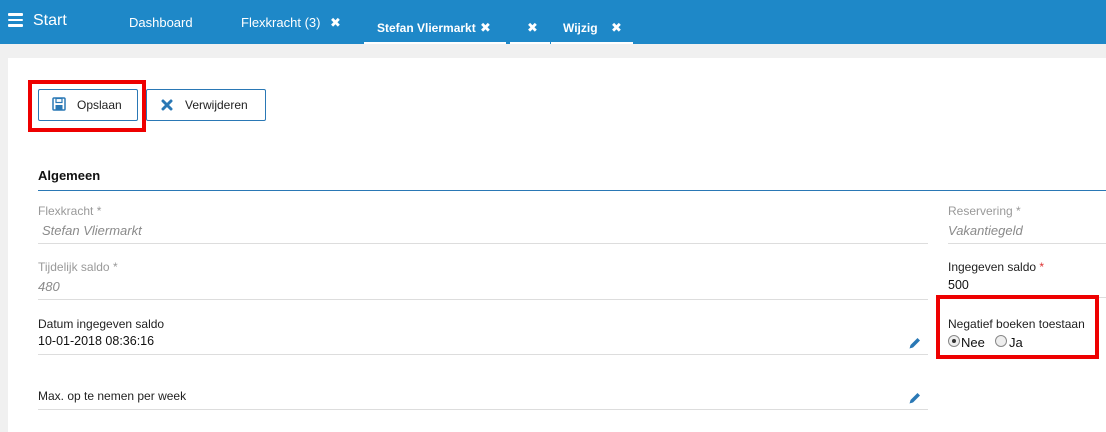 The image size is (1106, 432). Describe the element at coordinates (167, 105) in the screenshot. I see `close-icon` at that location.